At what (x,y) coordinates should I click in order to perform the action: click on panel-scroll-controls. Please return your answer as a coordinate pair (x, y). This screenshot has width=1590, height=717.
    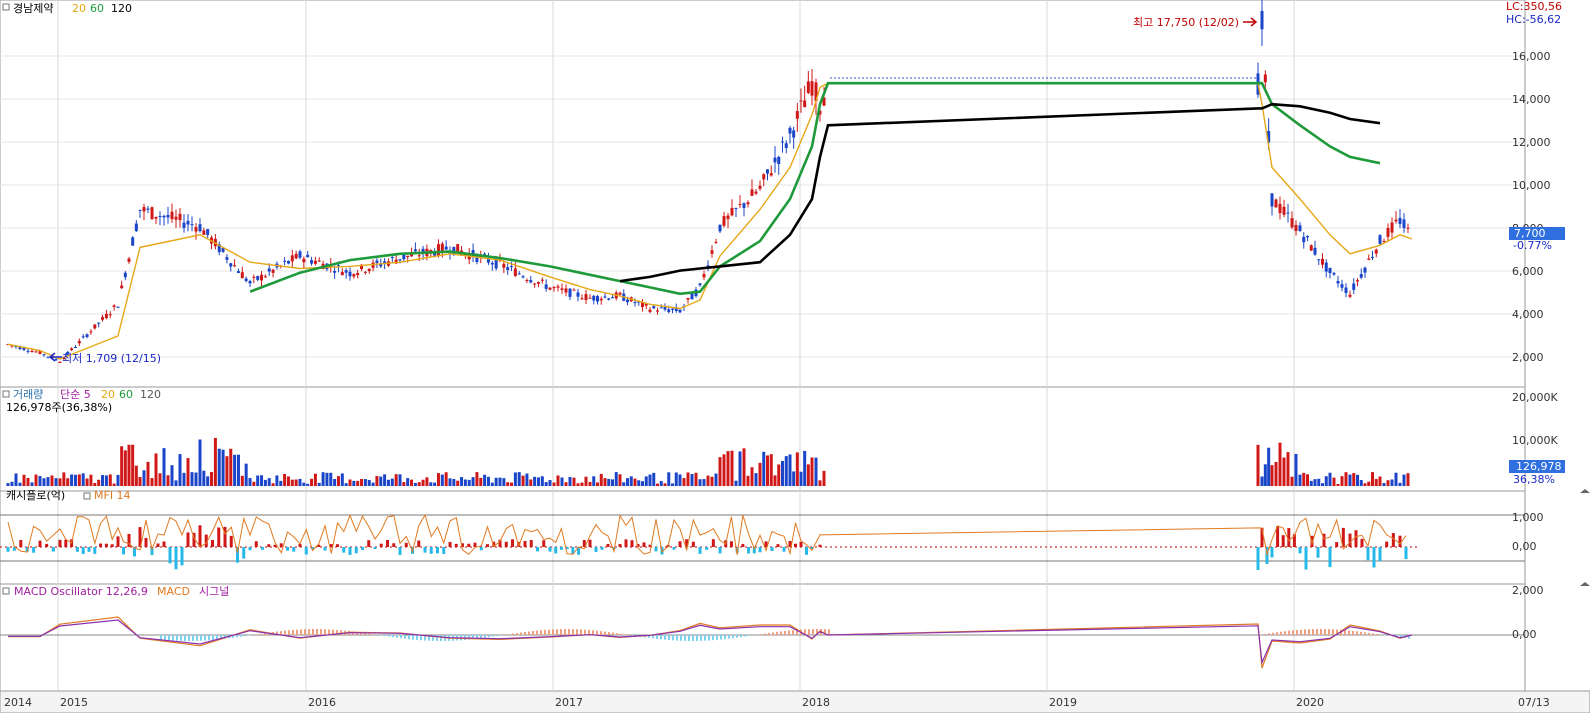
    Looking at the image, I should click on (1585, 537).